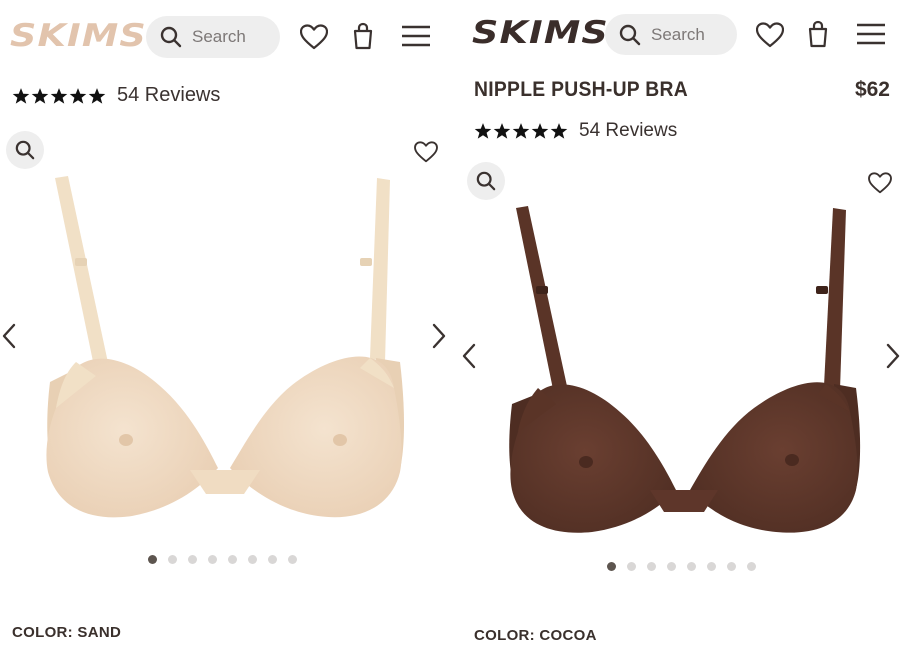 The width and height of the screenshot is (900, 663). What do you see at coordinates (581, 89) in the screenshot?
I see `product-title: NIPPLE PUSH-UP BRA` at bounding box center [581, 89].